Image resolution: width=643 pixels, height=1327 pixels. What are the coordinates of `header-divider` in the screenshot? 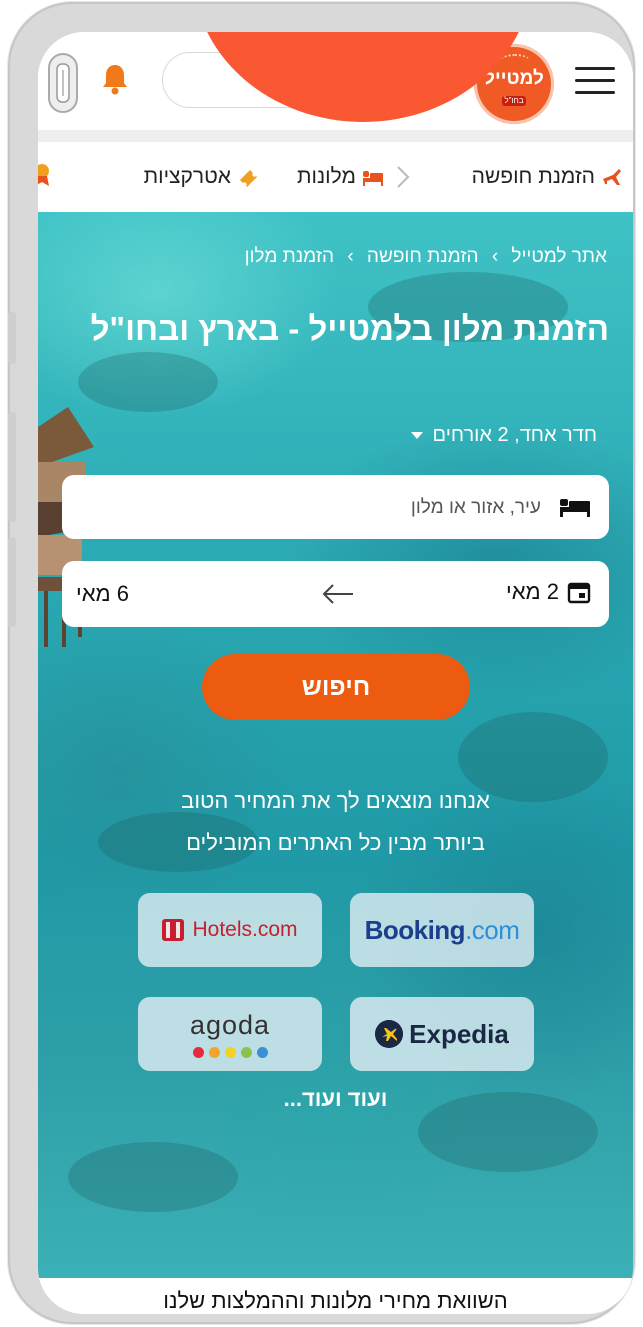 It's located at (335, 136).